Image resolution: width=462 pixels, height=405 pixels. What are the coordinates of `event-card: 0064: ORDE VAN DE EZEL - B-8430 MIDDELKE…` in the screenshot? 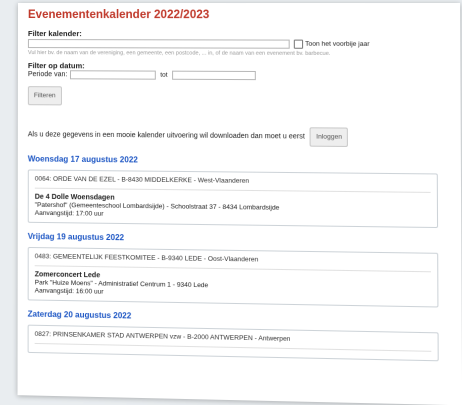 It's located at (233, 199).